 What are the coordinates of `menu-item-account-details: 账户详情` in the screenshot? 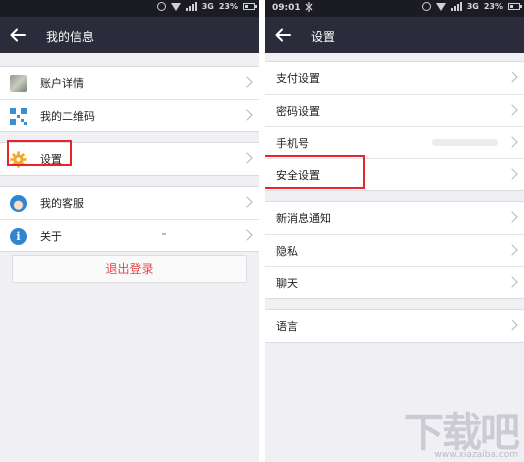 It's located at (129, 83).